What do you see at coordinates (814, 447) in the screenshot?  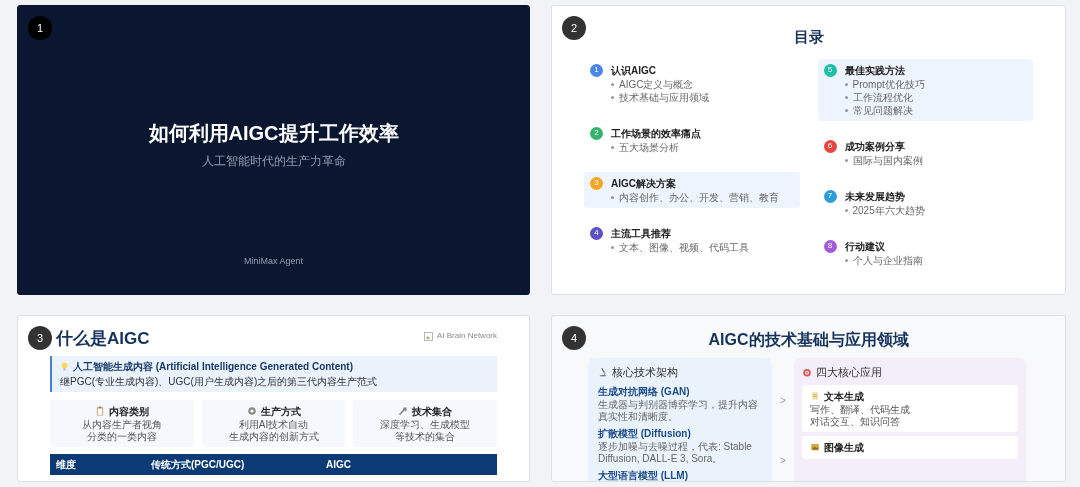 I see `picture-frame-icon` at bounding box center [814, 447].